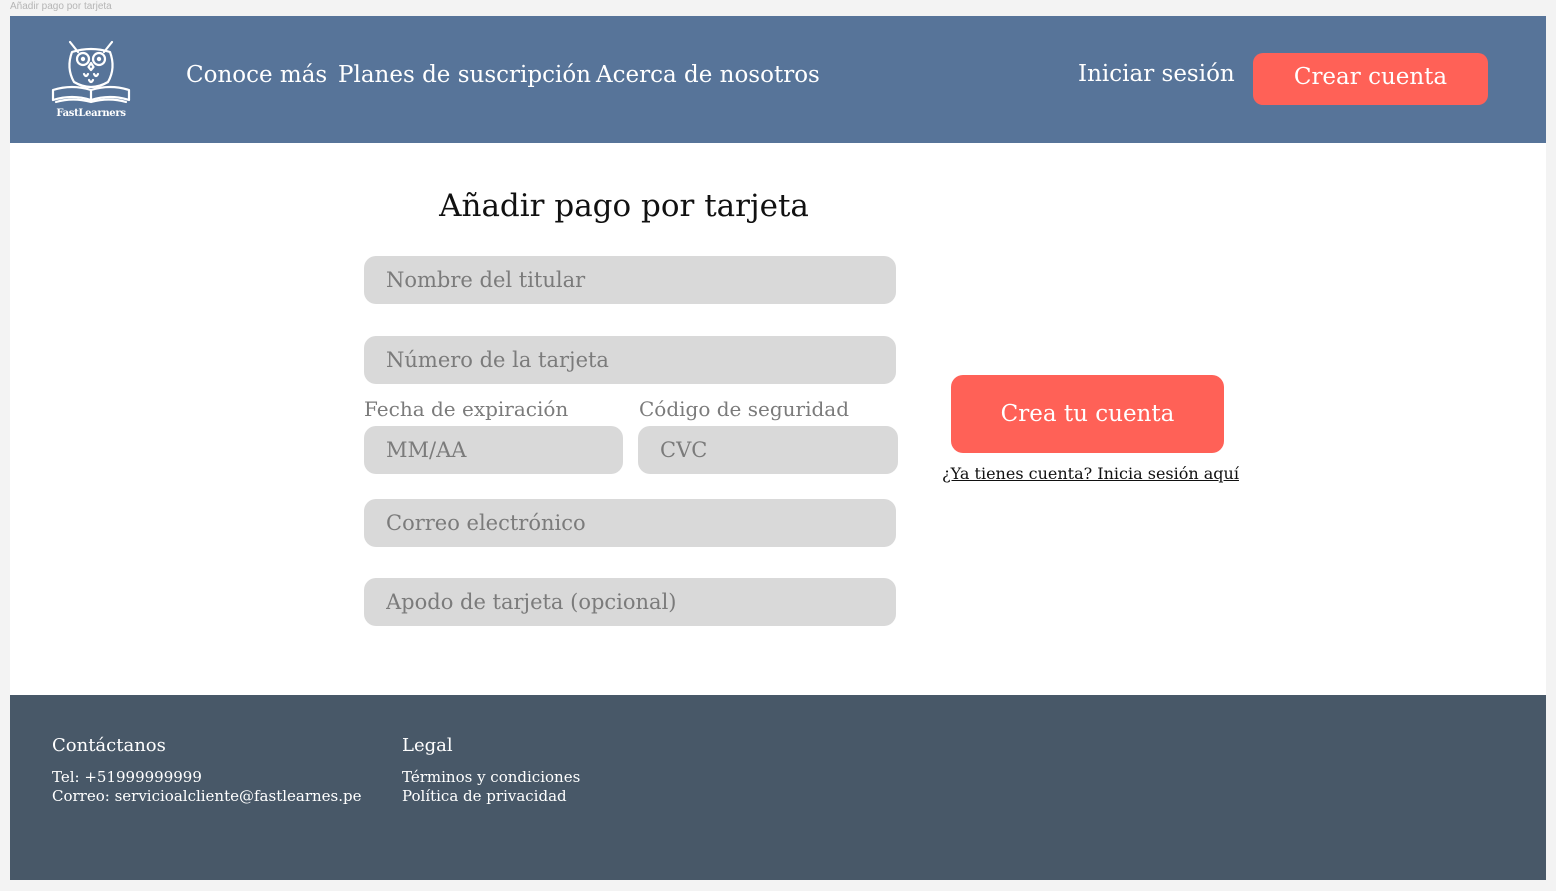 The width and height of the screenshot is (1556, 891). I want to click on card-number-input, so click(630, 360).